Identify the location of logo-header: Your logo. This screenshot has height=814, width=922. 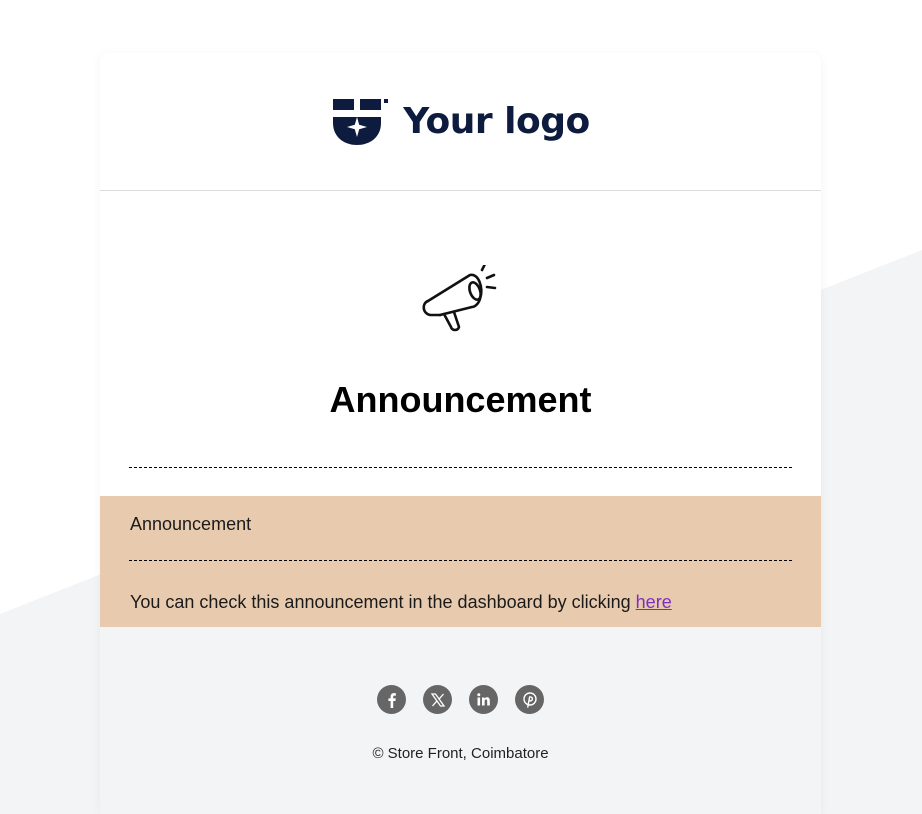
(460, 122).